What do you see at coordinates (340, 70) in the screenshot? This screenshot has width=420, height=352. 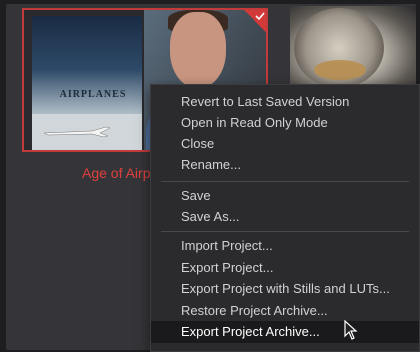 I see `food-image` at bounding box center [340, 70].